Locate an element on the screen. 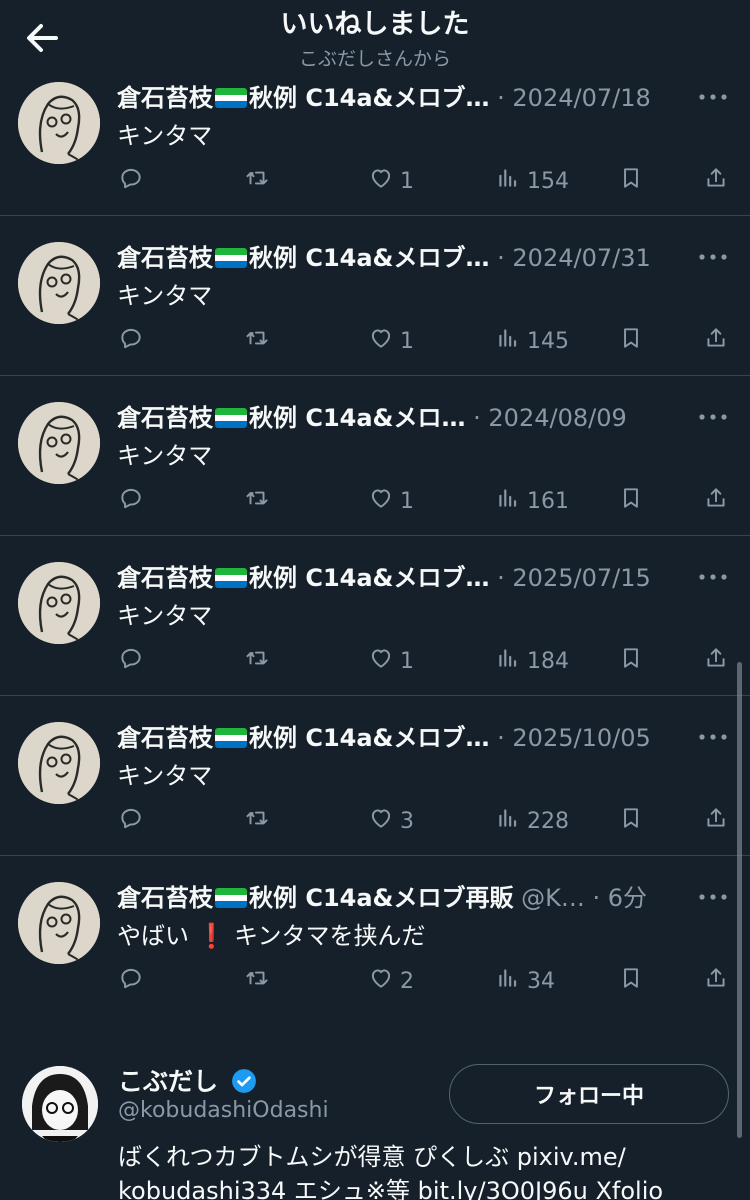 The image size is (750, 1200). views-count: 145 is located at coordinates (548, 341).